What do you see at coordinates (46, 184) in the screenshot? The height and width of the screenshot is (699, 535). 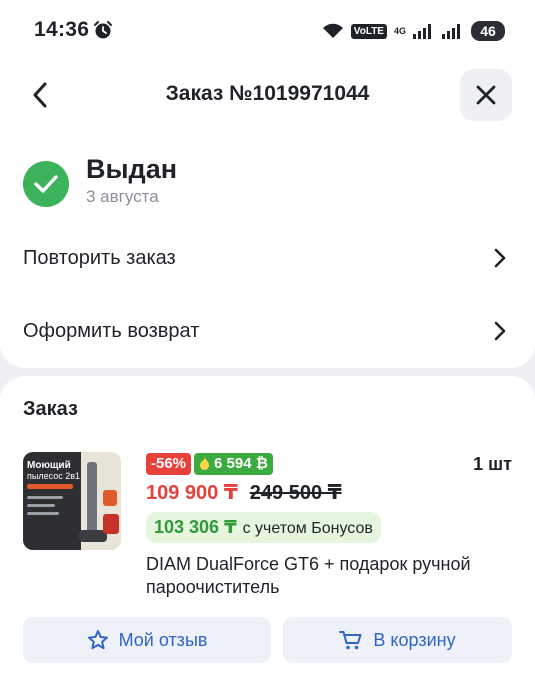 I see `check-circle-icon` at bounding box center [46, 184].